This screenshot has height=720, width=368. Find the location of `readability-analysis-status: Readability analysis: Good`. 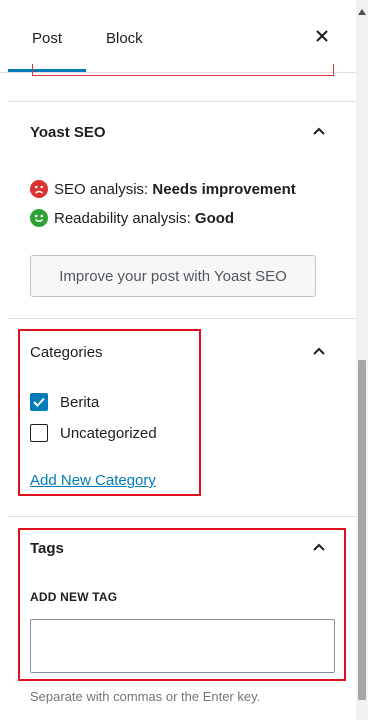

readability-analysis-status: Readability analysis: Good is located at coordinates (132, 218).